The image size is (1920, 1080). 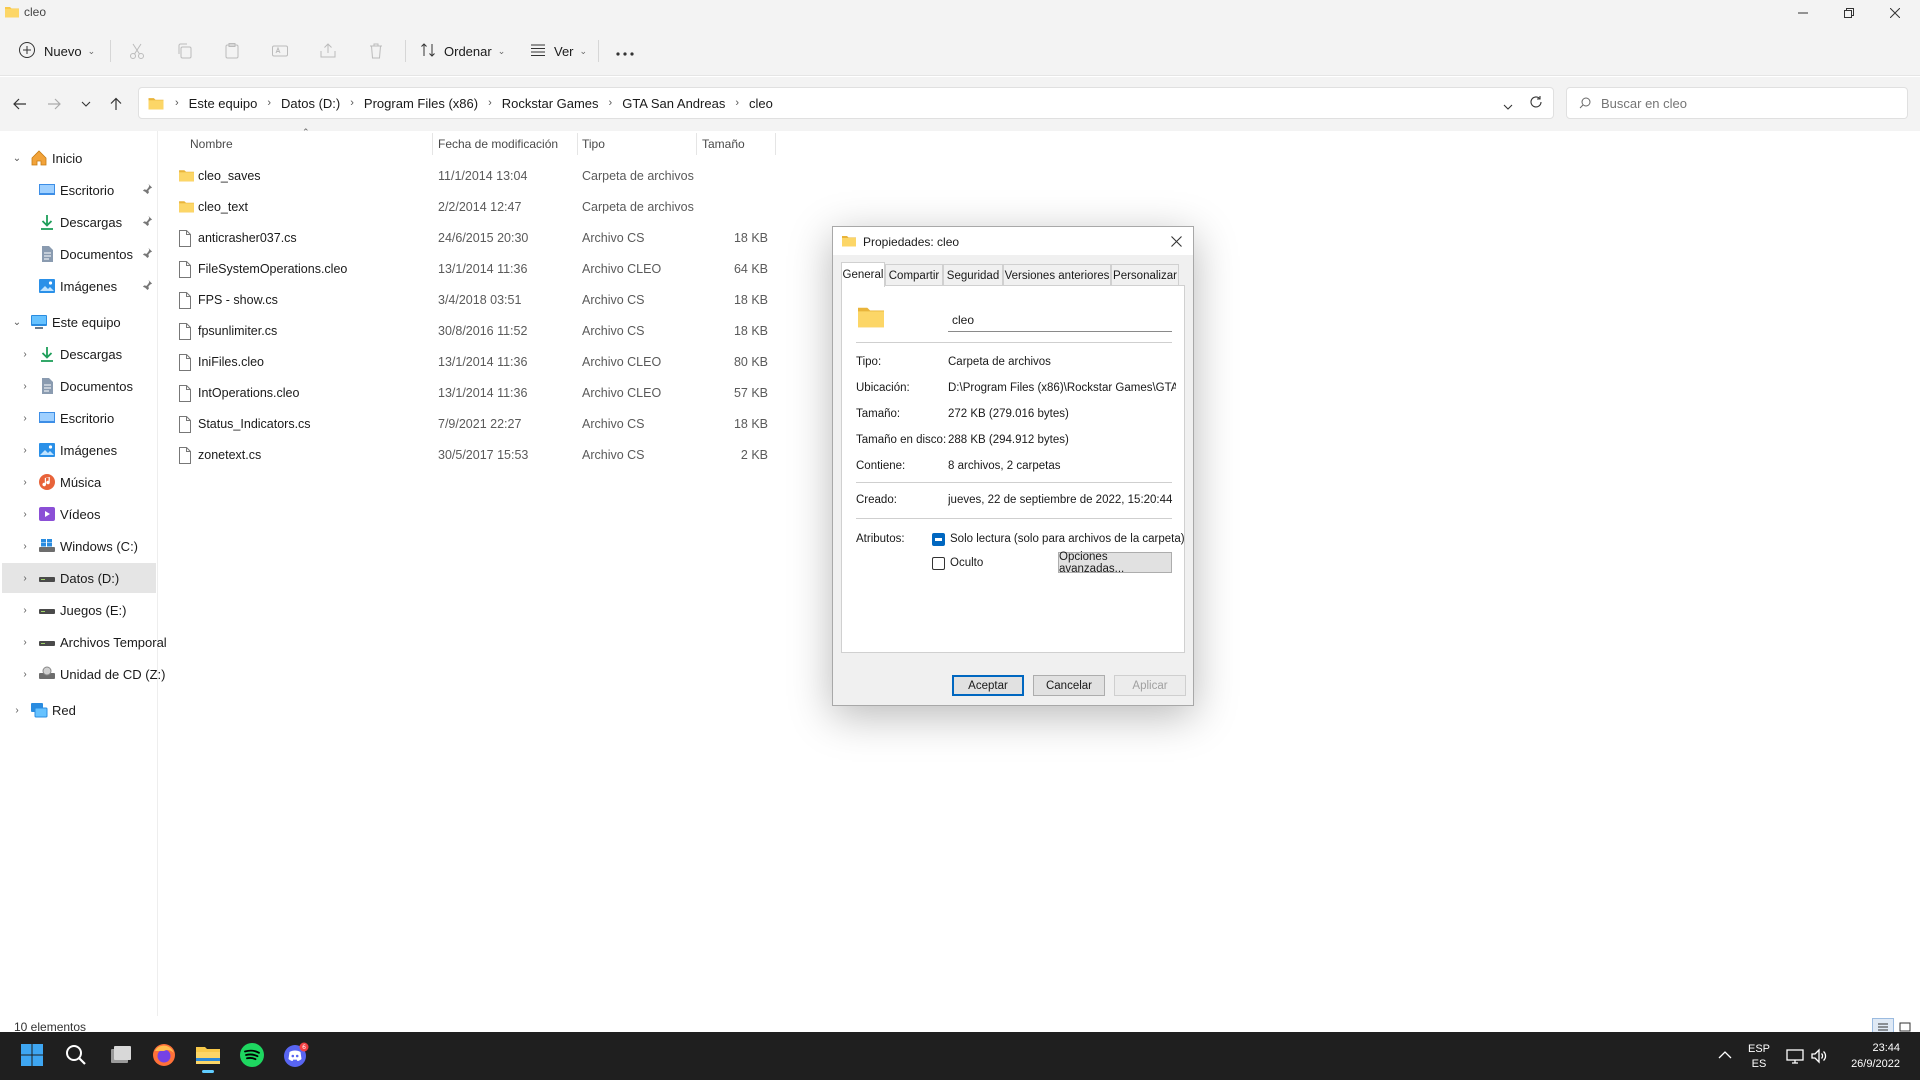 What do you see at coordinates (1759, 1057) in the screenshot?
I see `language-indicator: ESP ES` at bounding box center [1759, 1057].